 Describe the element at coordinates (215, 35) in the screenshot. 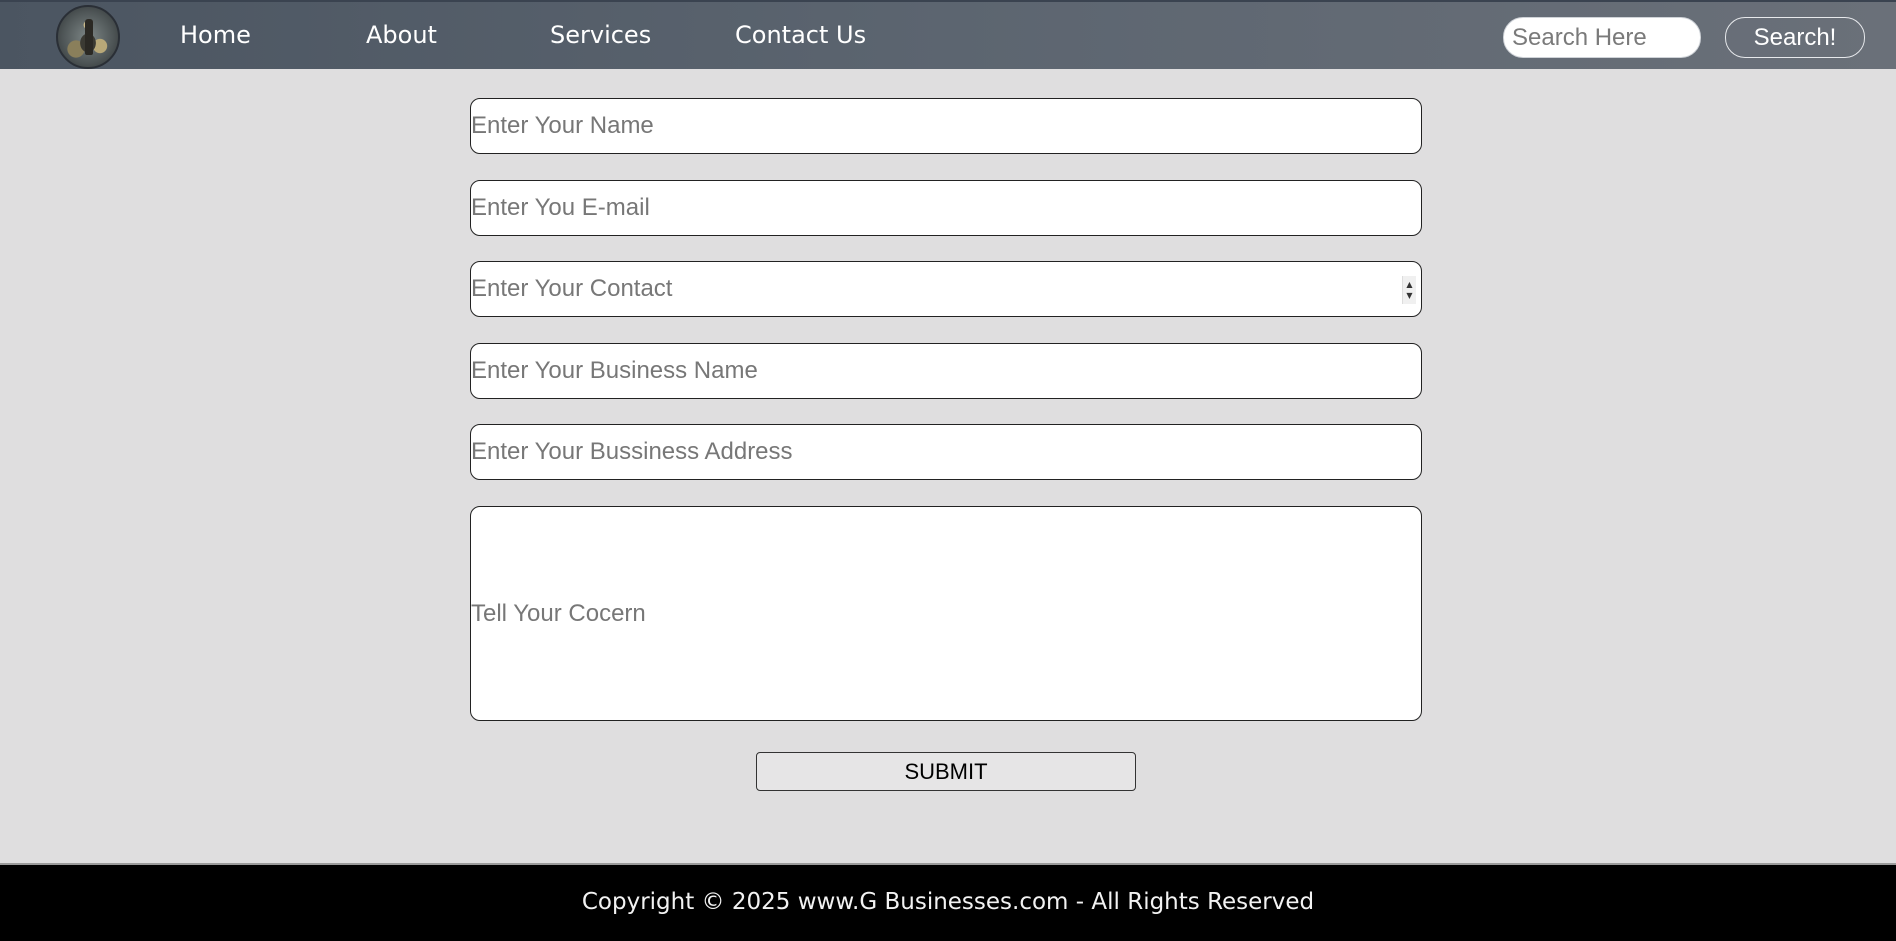

I see `nav-link-home: Home` at that location.